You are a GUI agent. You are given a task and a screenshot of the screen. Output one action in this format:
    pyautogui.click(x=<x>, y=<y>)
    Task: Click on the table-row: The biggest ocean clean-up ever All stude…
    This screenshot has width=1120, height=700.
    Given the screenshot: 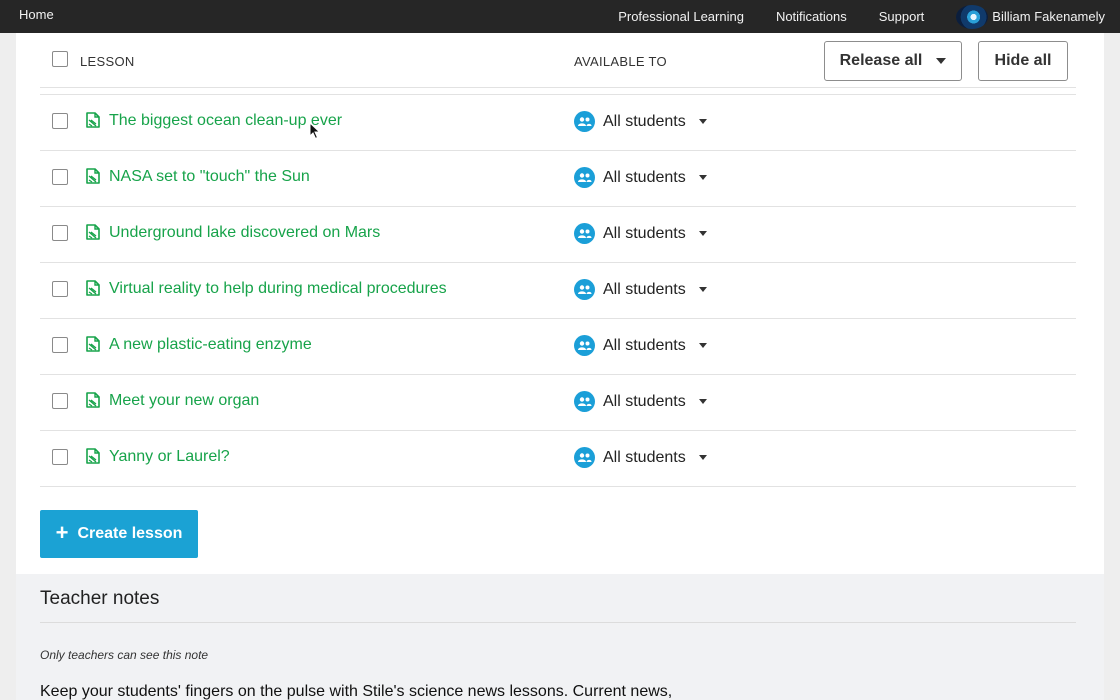 What is the action you would take?
    pyautogui.click(x=558, y=123)
    